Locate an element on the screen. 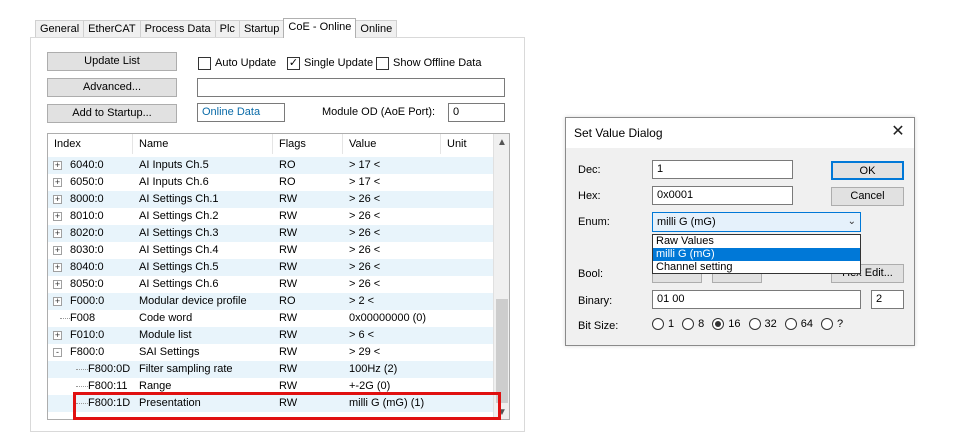 The height and width of the screenshot is (440, 964). tab-general: General is located at coordinates (60, 29).